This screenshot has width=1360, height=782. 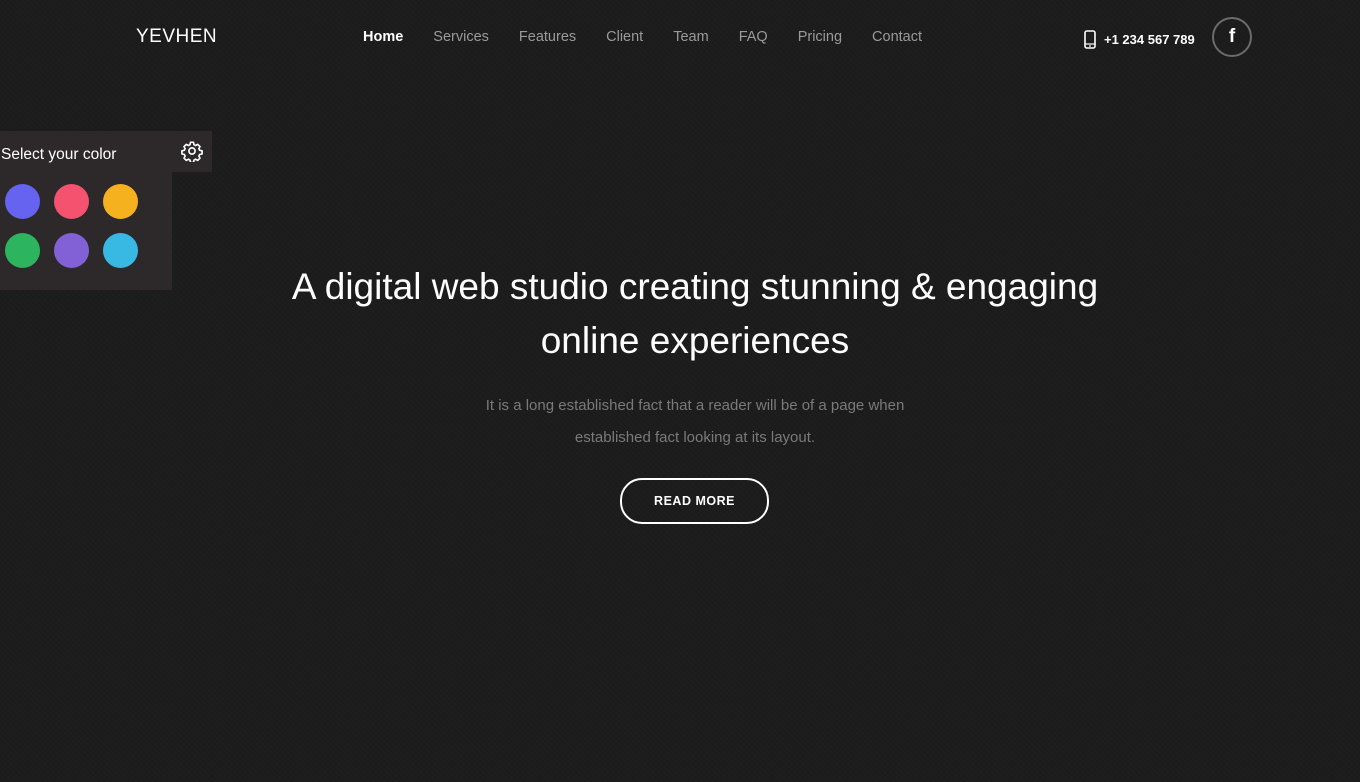 I want to click on color-switcher-title: Select your color, so click(x=59, y=154).